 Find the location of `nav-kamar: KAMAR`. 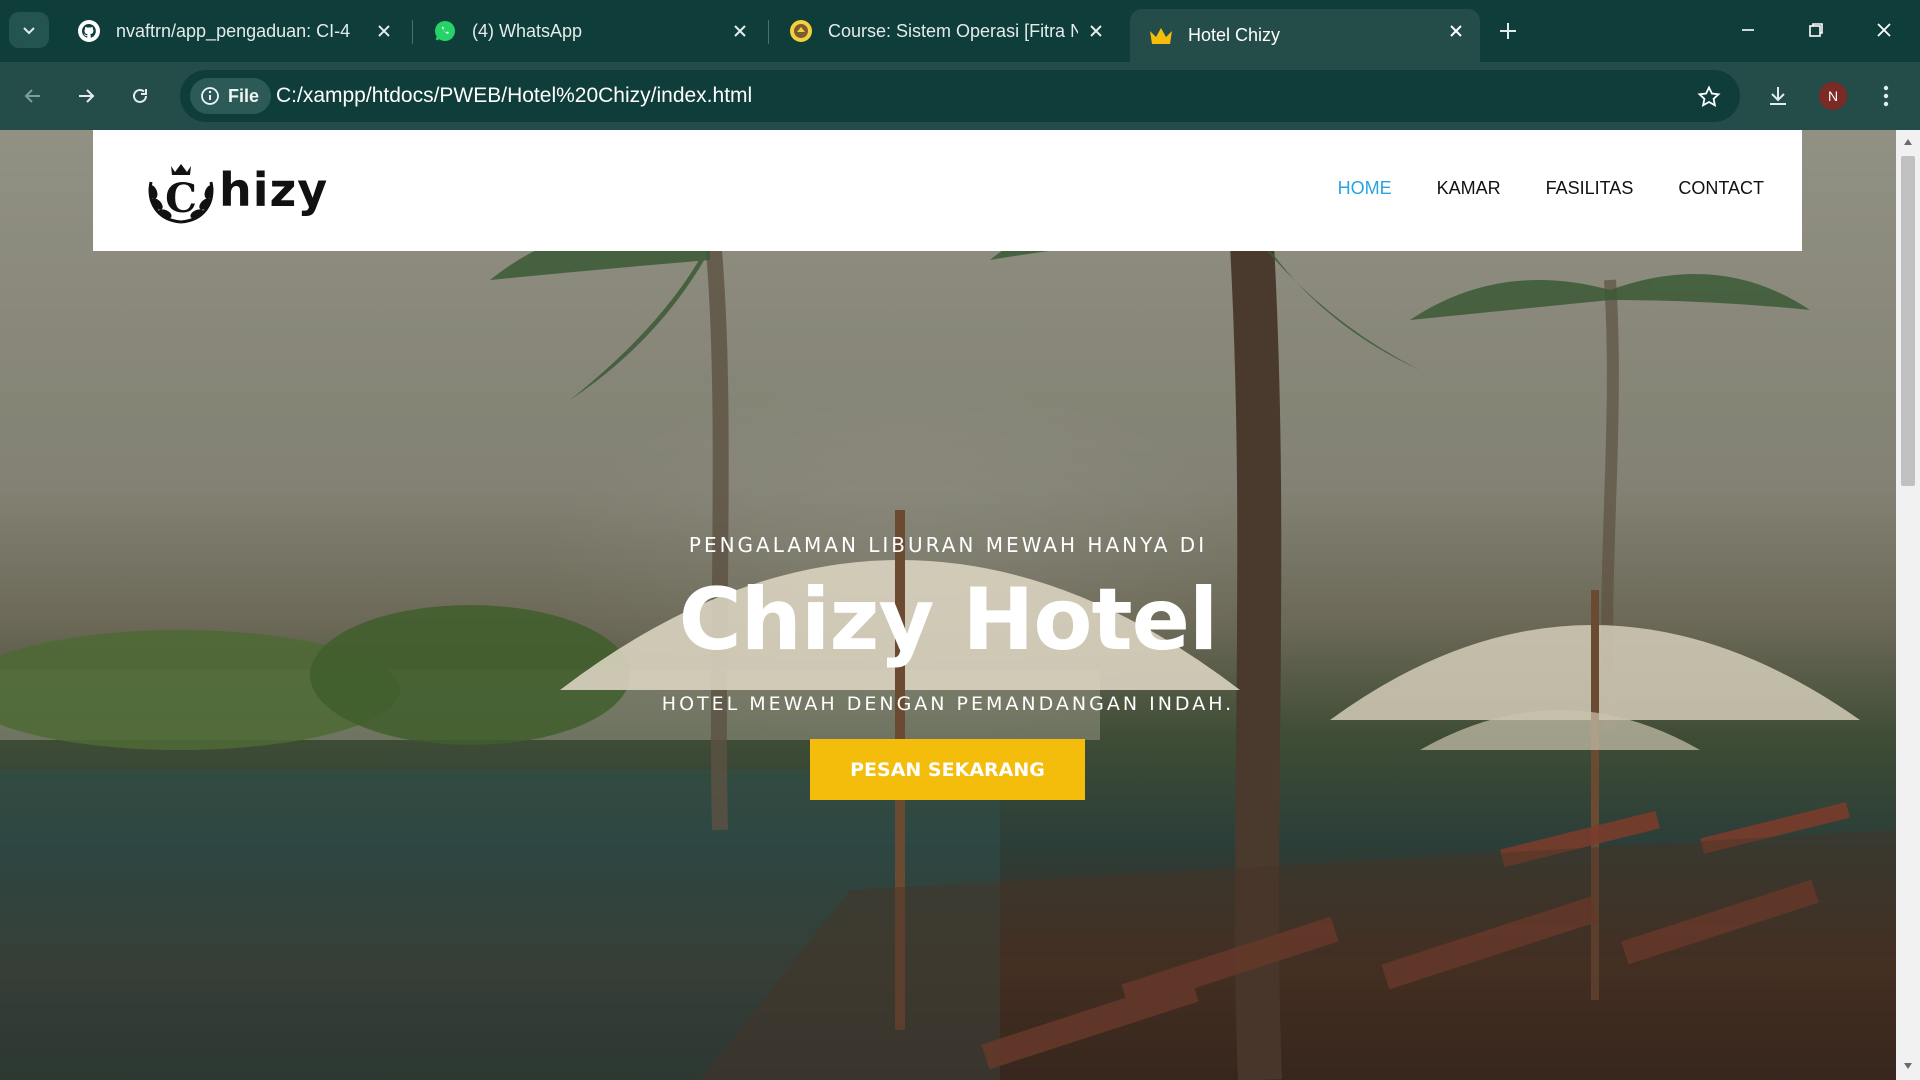

nav-kamar: KAMAR is located at coordinates (1469, 188).